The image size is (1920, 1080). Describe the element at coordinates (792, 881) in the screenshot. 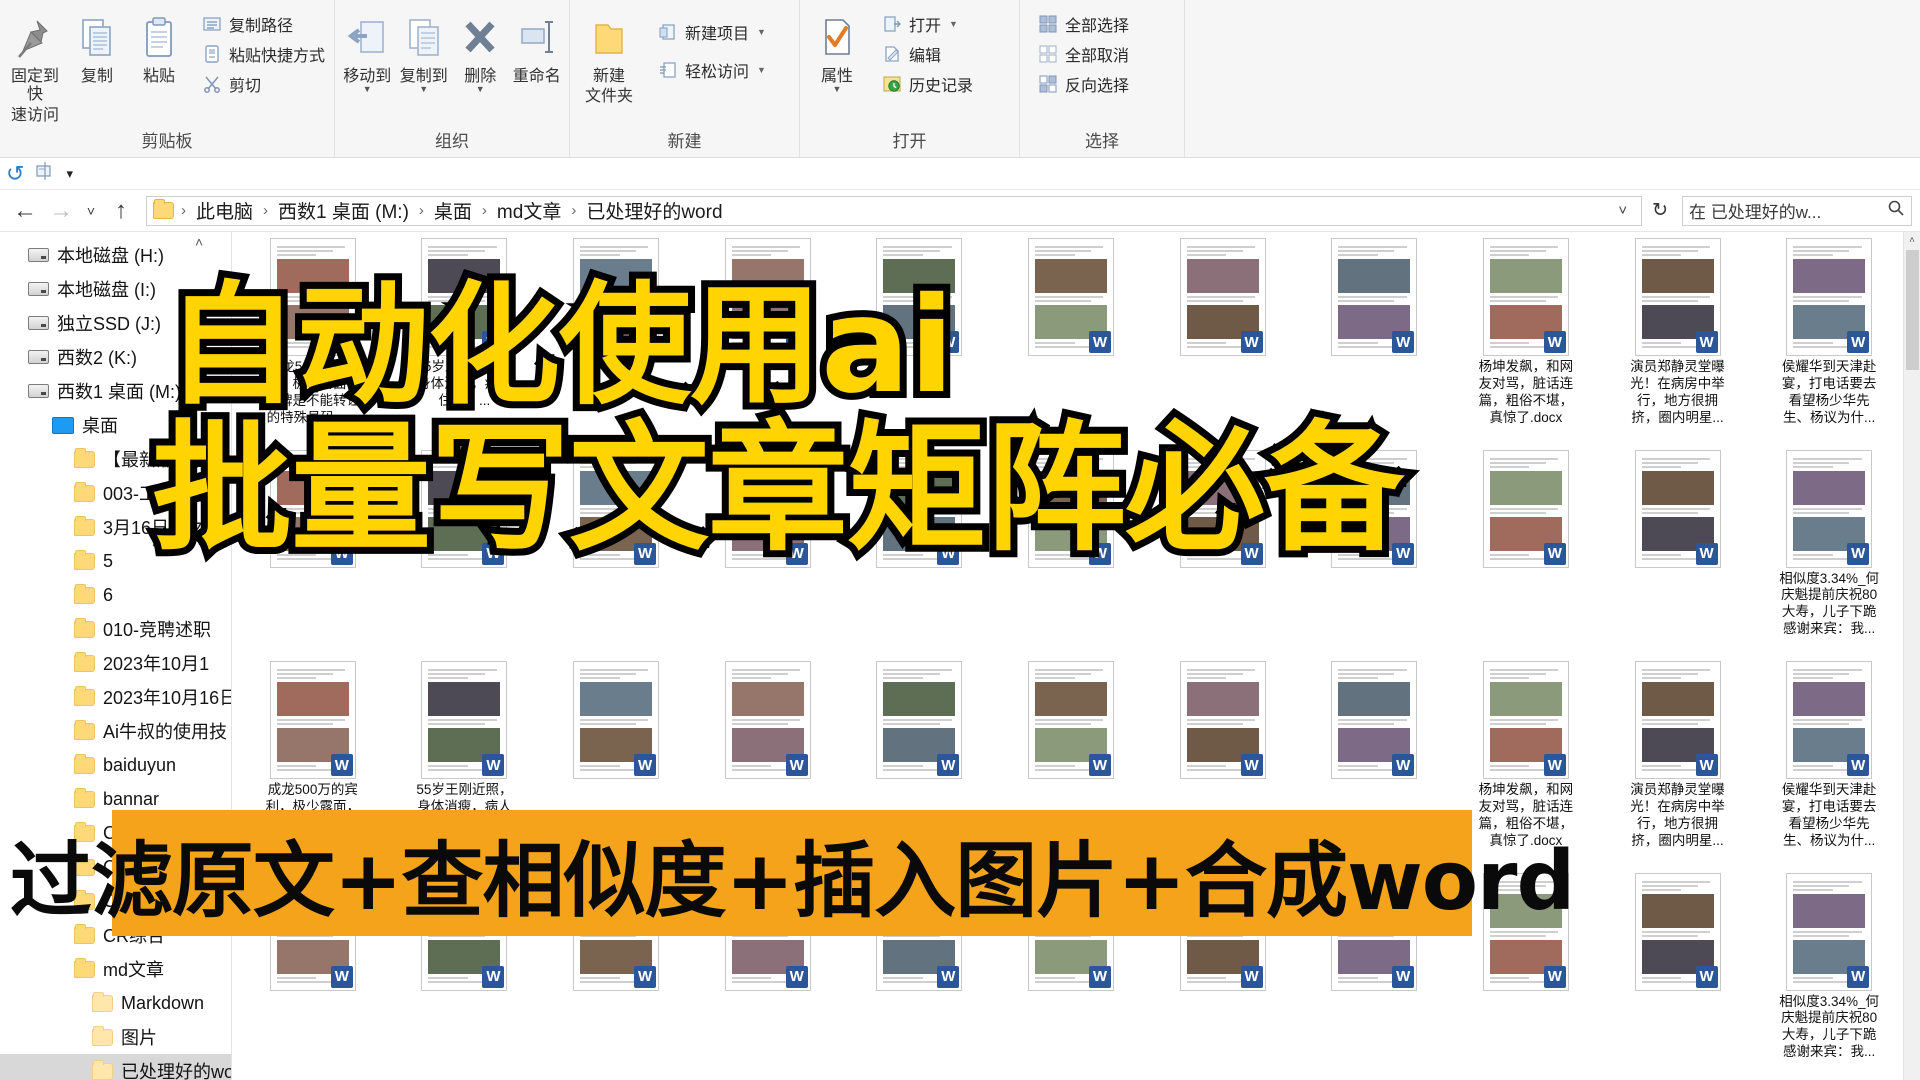

I see `overlay-banner-text: 过滤原文+查相似度+插入图片+合成word` at that location.